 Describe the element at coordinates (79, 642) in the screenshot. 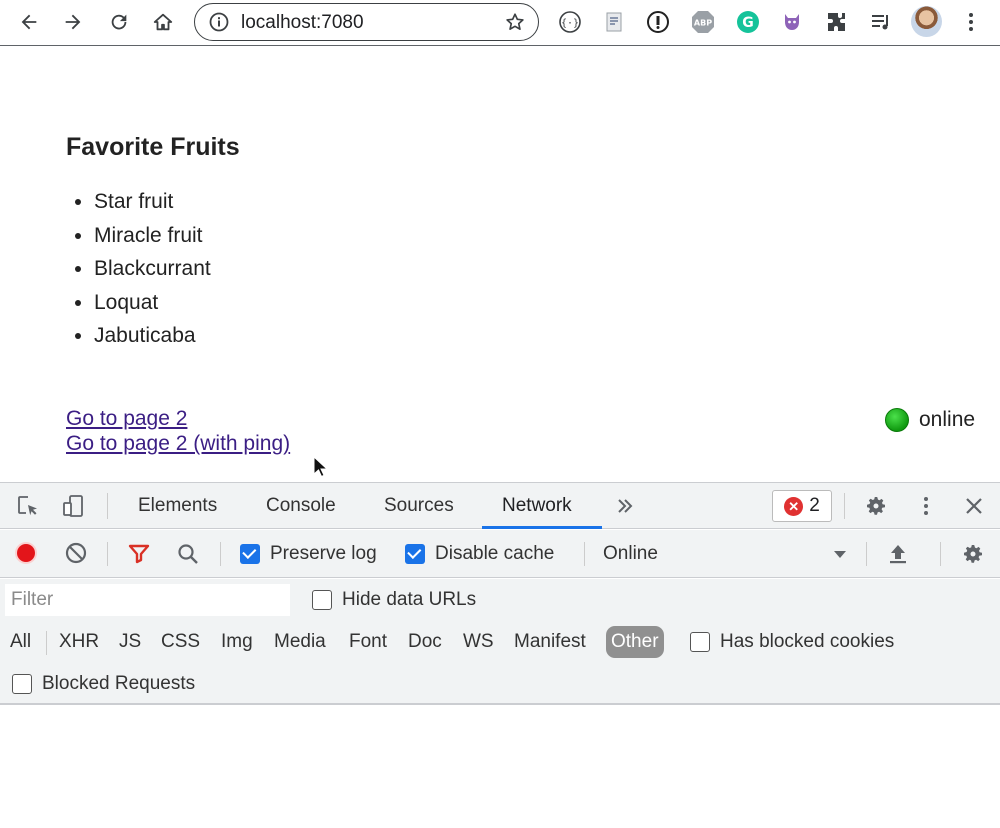

I see `filter-type-xhr: XHR` at that location.